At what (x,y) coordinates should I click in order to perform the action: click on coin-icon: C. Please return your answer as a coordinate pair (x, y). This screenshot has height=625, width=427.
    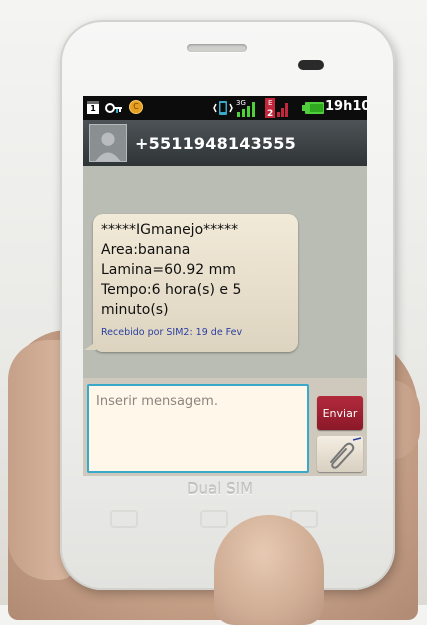
    Looking at the image, I should click on (136, 107).